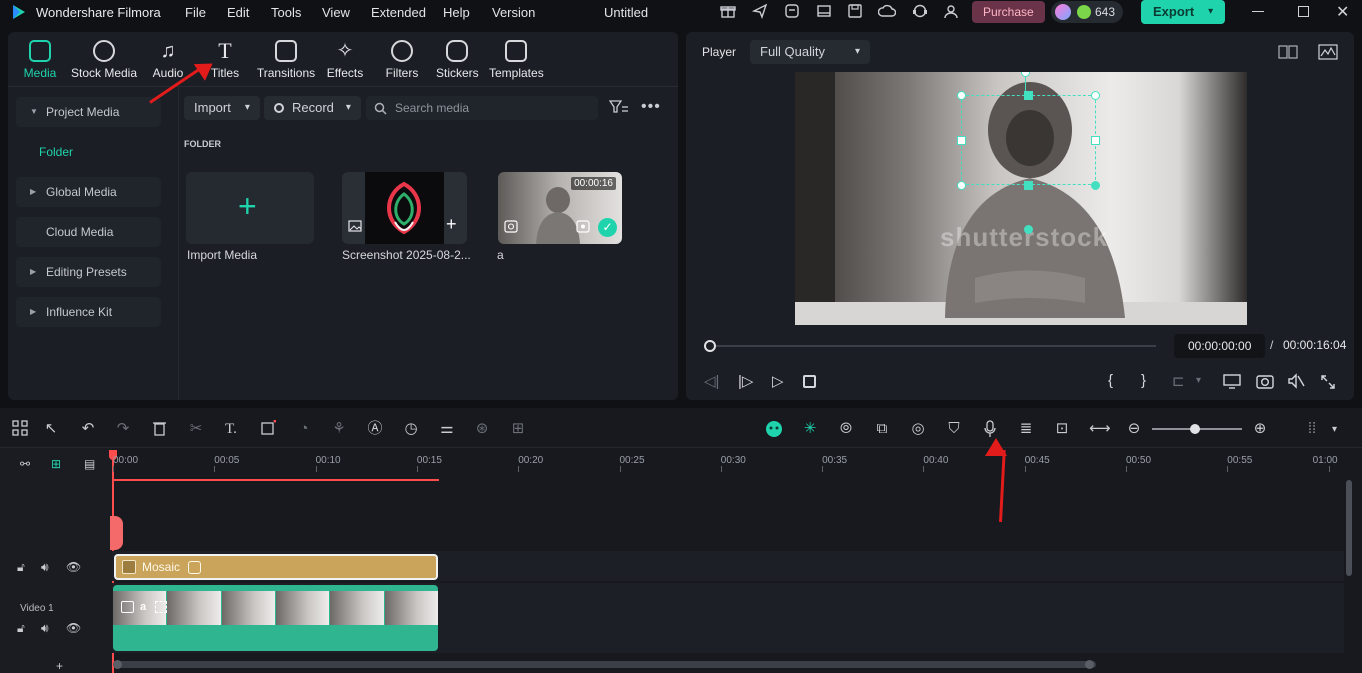  What do you see at coordinates (954, 429) in the screenshot?
I see `mask-icon: ⛉` at bounding box center [954, 429].